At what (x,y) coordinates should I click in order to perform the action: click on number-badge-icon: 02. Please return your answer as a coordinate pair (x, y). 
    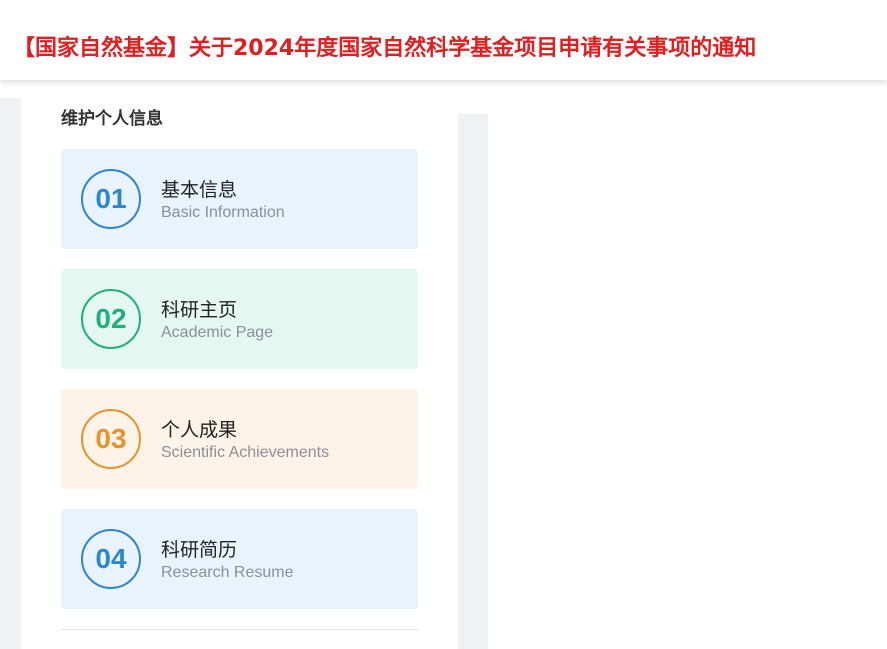
    Looking at the image, I should click on (111, 319).